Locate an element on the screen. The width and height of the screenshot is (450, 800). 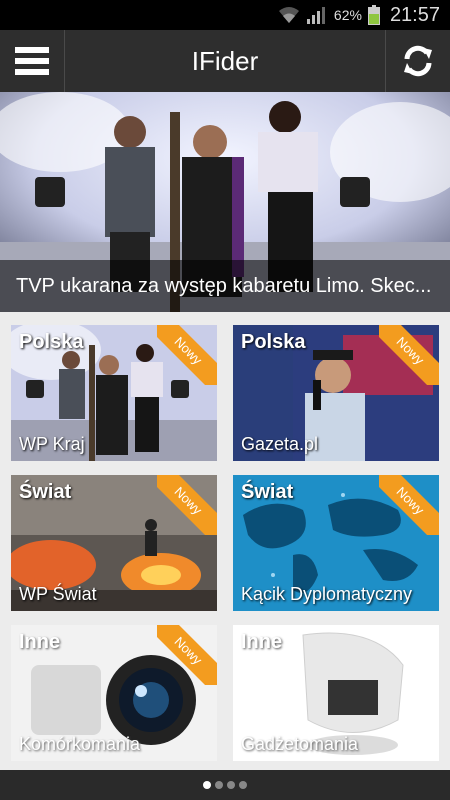
tile-gadzetomania: Inne Gadżetomania is located at coordinates (336, 693).